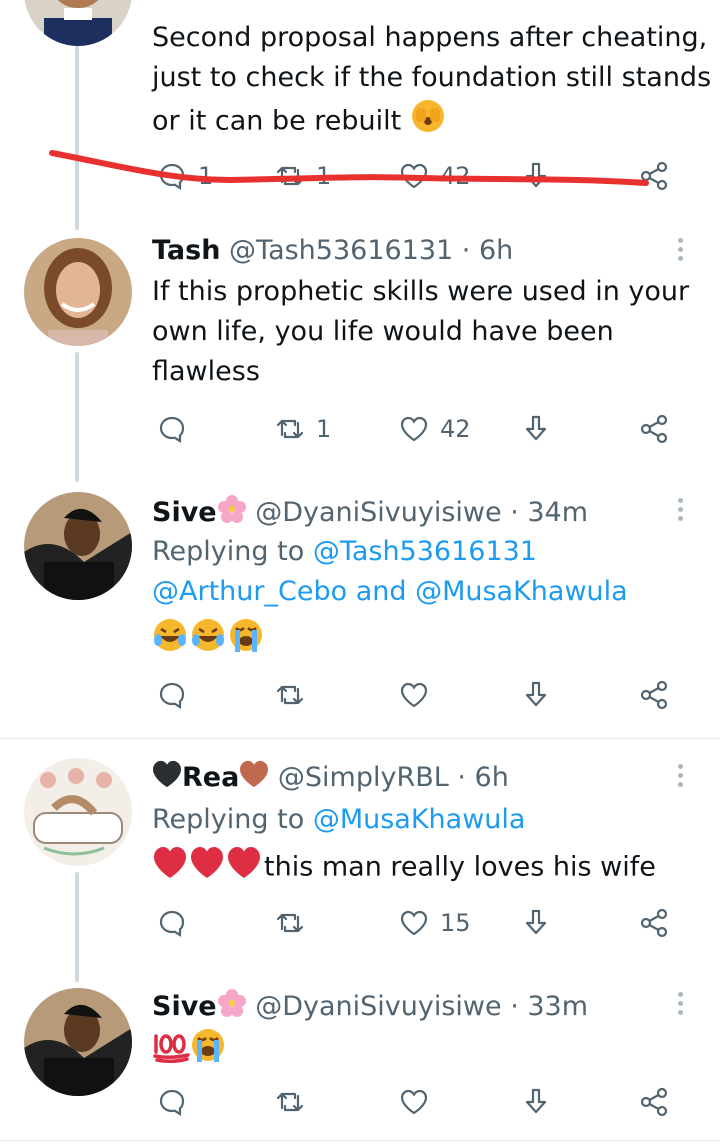 The width and height of the screenshot is (720, 1147). Describe the element at coordinates (371, 250) in the screenshot. I see `handle-time: @Tash53616131 · 6h` at that location.